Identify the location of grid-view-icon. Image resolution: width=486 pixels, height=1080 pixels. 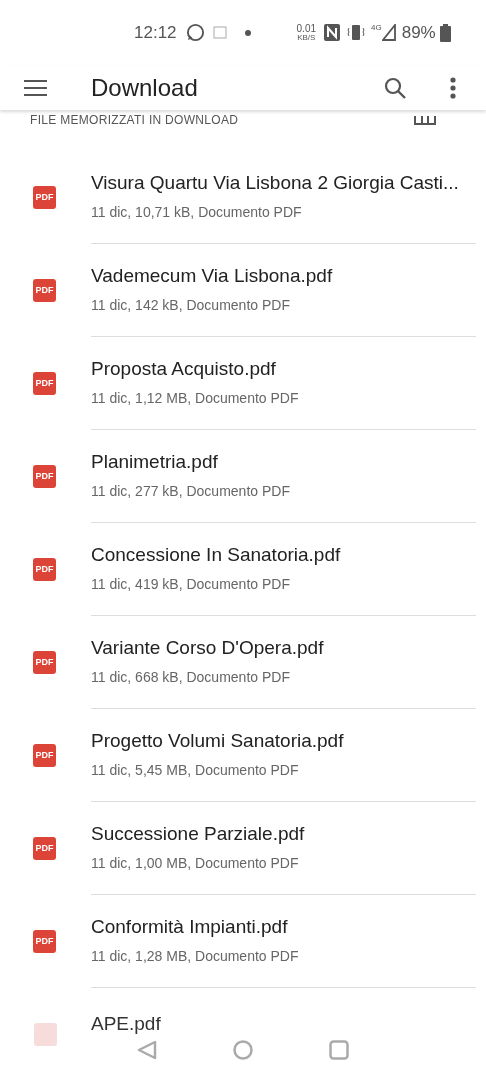
(425, 120).